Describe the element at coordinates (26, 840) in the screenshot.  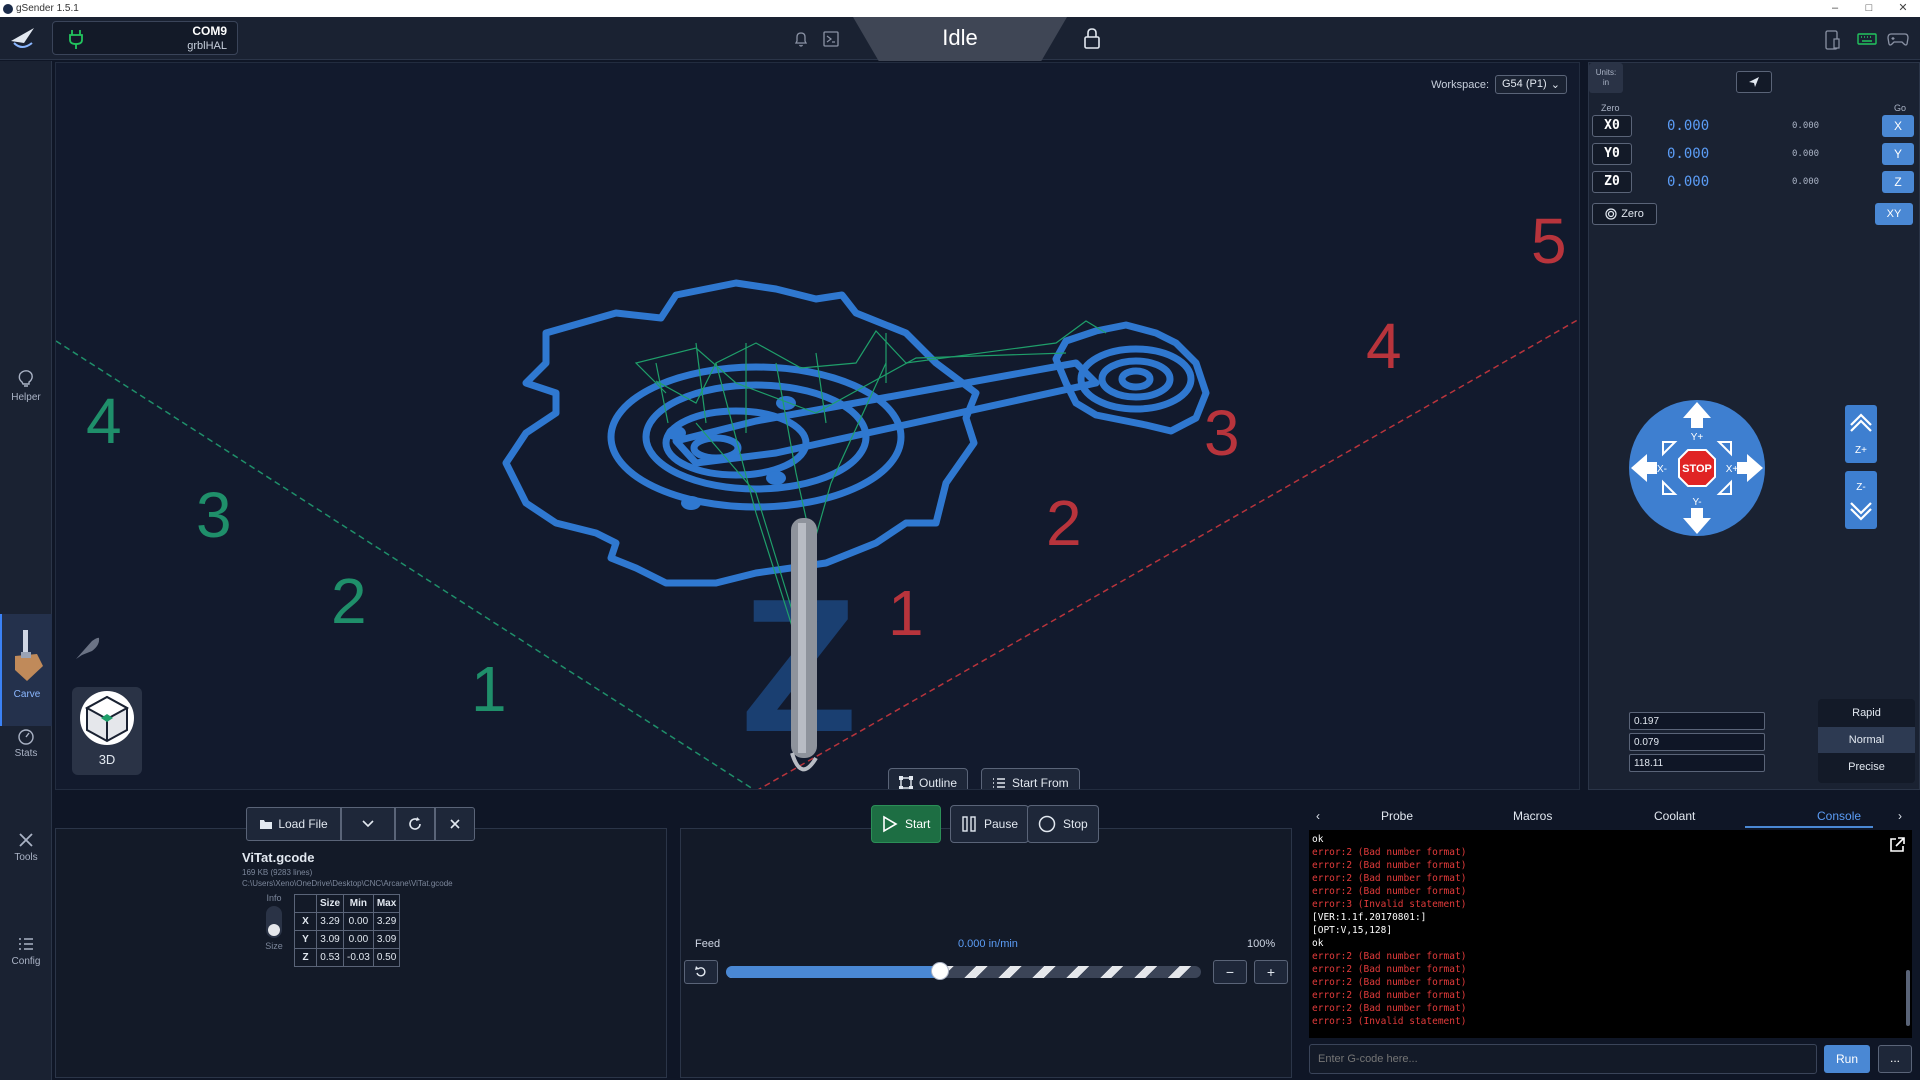
I see `tools-icon` at that location.